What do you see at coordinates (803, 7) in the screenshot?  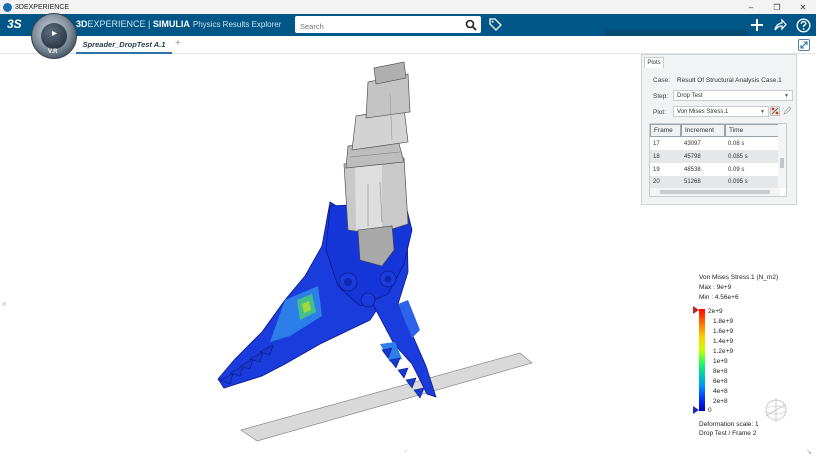 I see `close-button: ✕` at bounding box center [803, 7].